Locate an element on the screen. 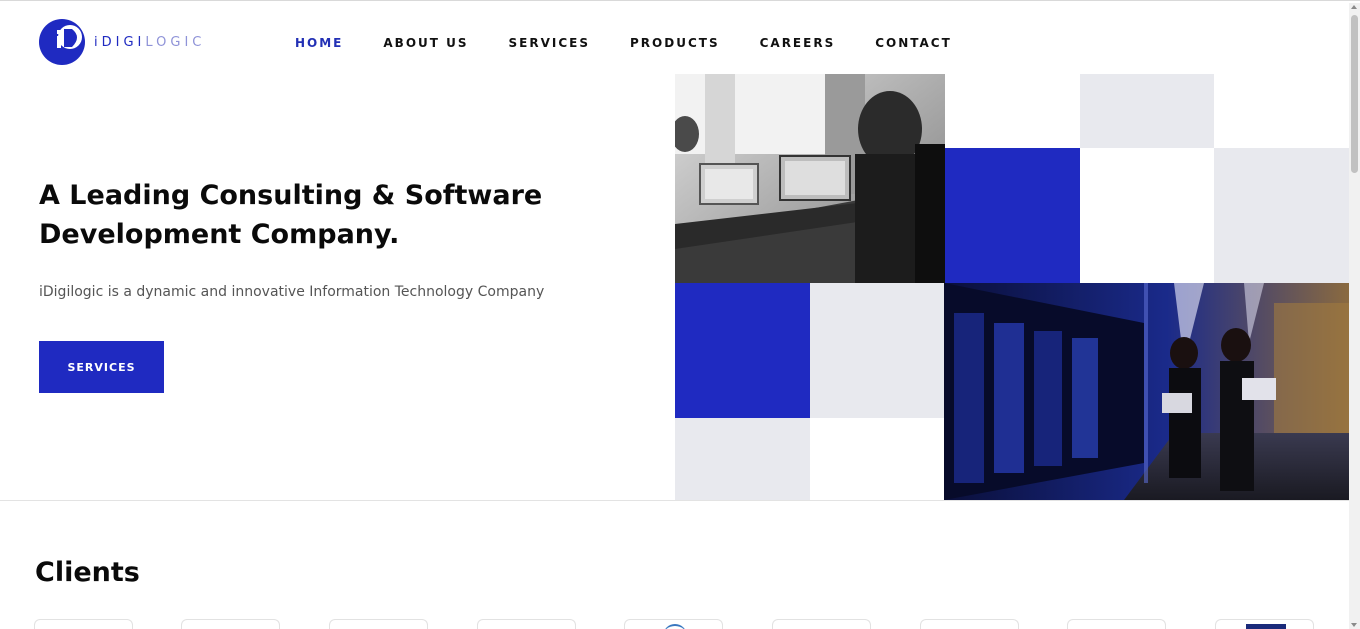 This screenshot has width=1360, height=629. hero-photo-office is located at coordinates (810, 178).